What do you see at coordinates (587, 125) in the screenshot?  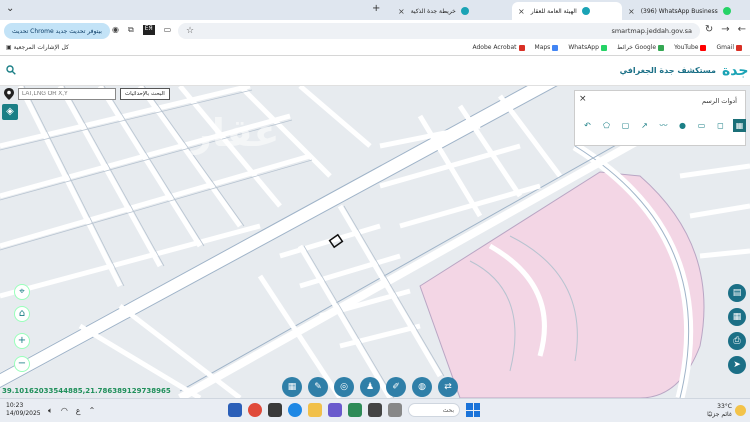 I see `undo-icon: ↶` at bounding box center [587, 125].